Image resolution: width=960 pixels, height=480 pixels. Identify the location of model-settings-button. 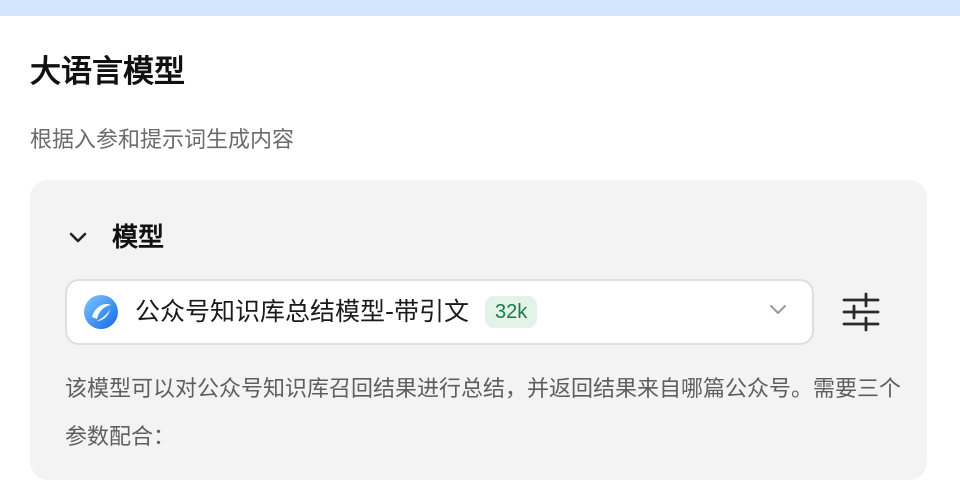
(861, 312).